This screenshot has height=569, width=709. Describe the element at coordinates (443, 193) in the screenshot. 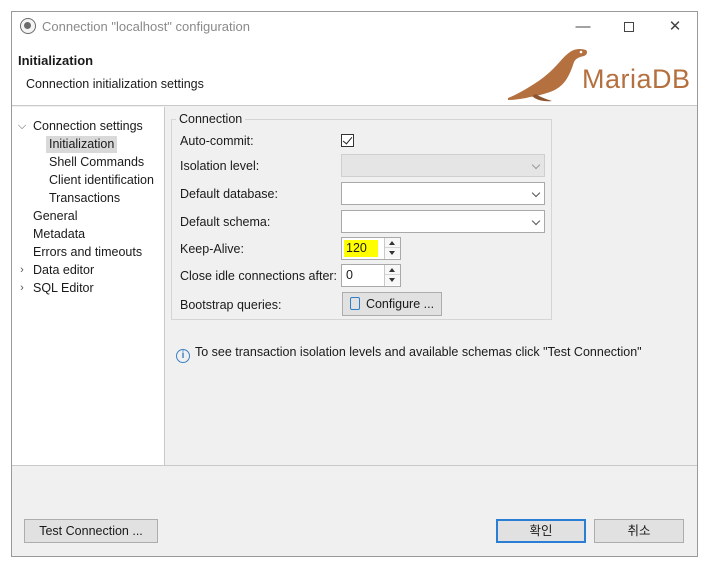

I see `default-database-select` at that location.